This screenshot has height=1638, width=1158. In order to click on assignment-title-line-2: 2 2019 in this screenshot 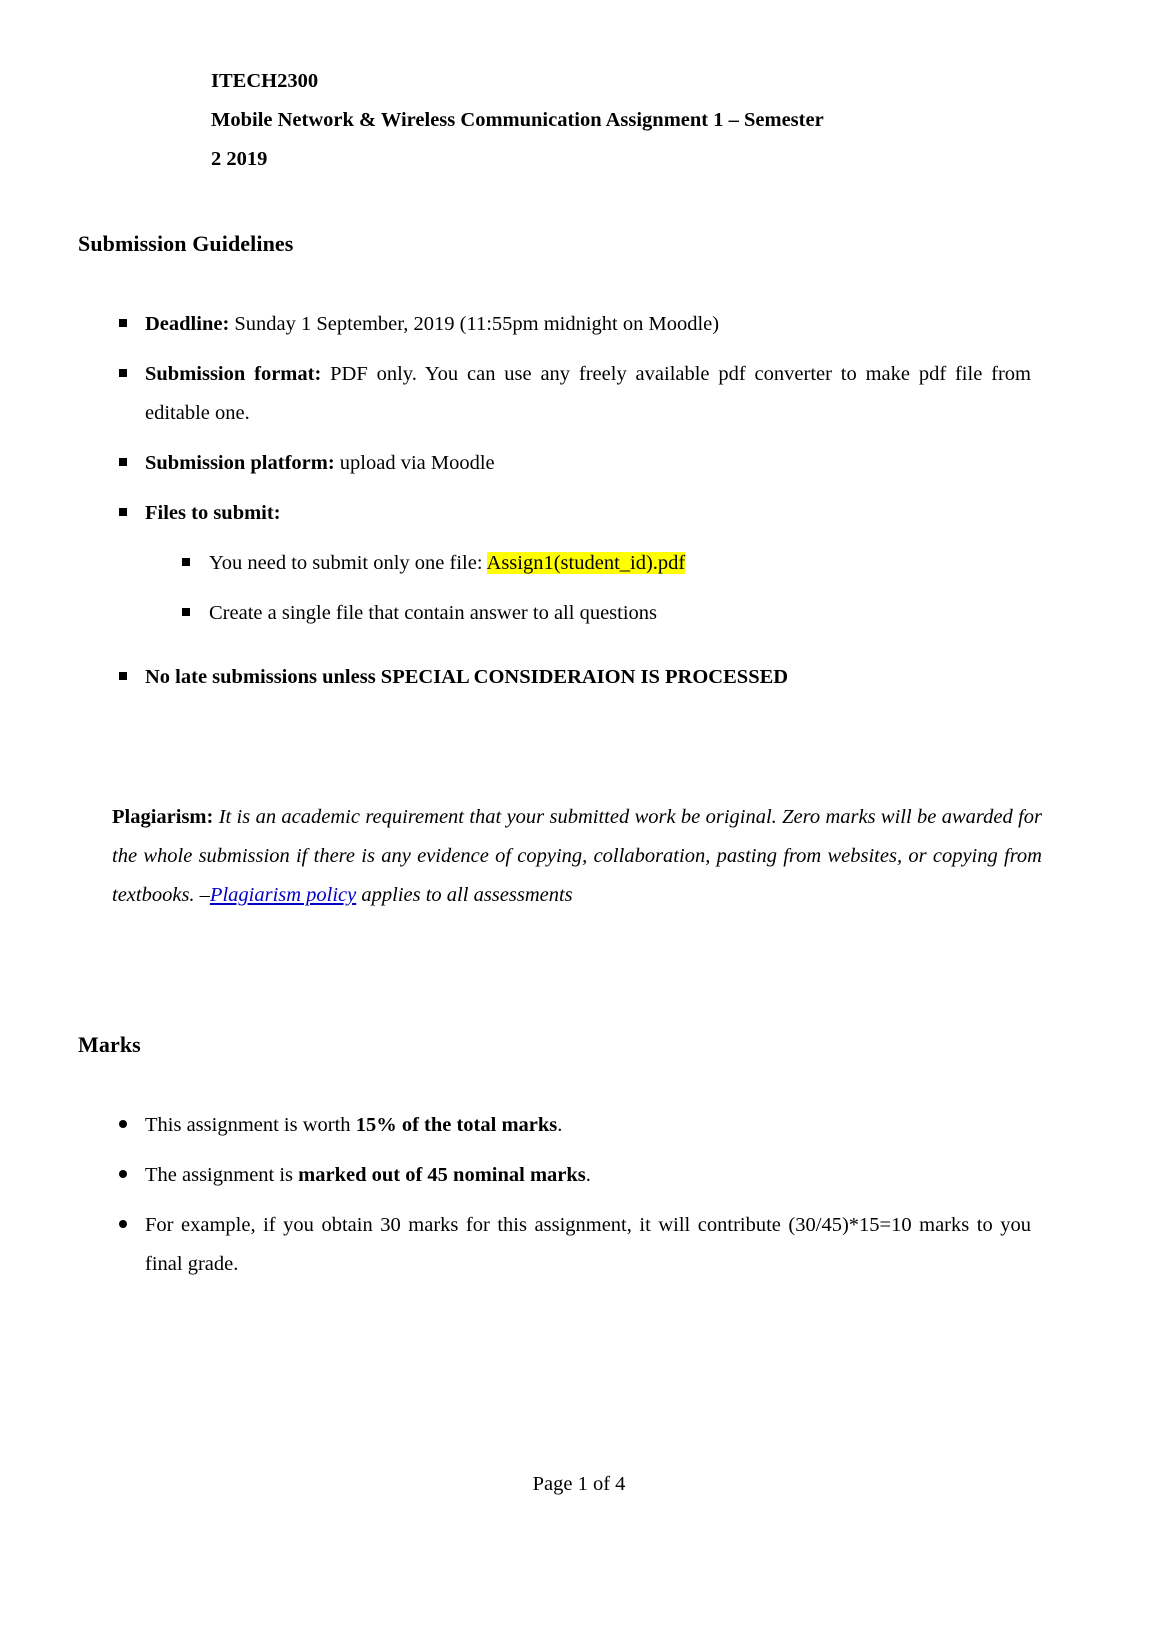, I will do `click(239, 159)`.